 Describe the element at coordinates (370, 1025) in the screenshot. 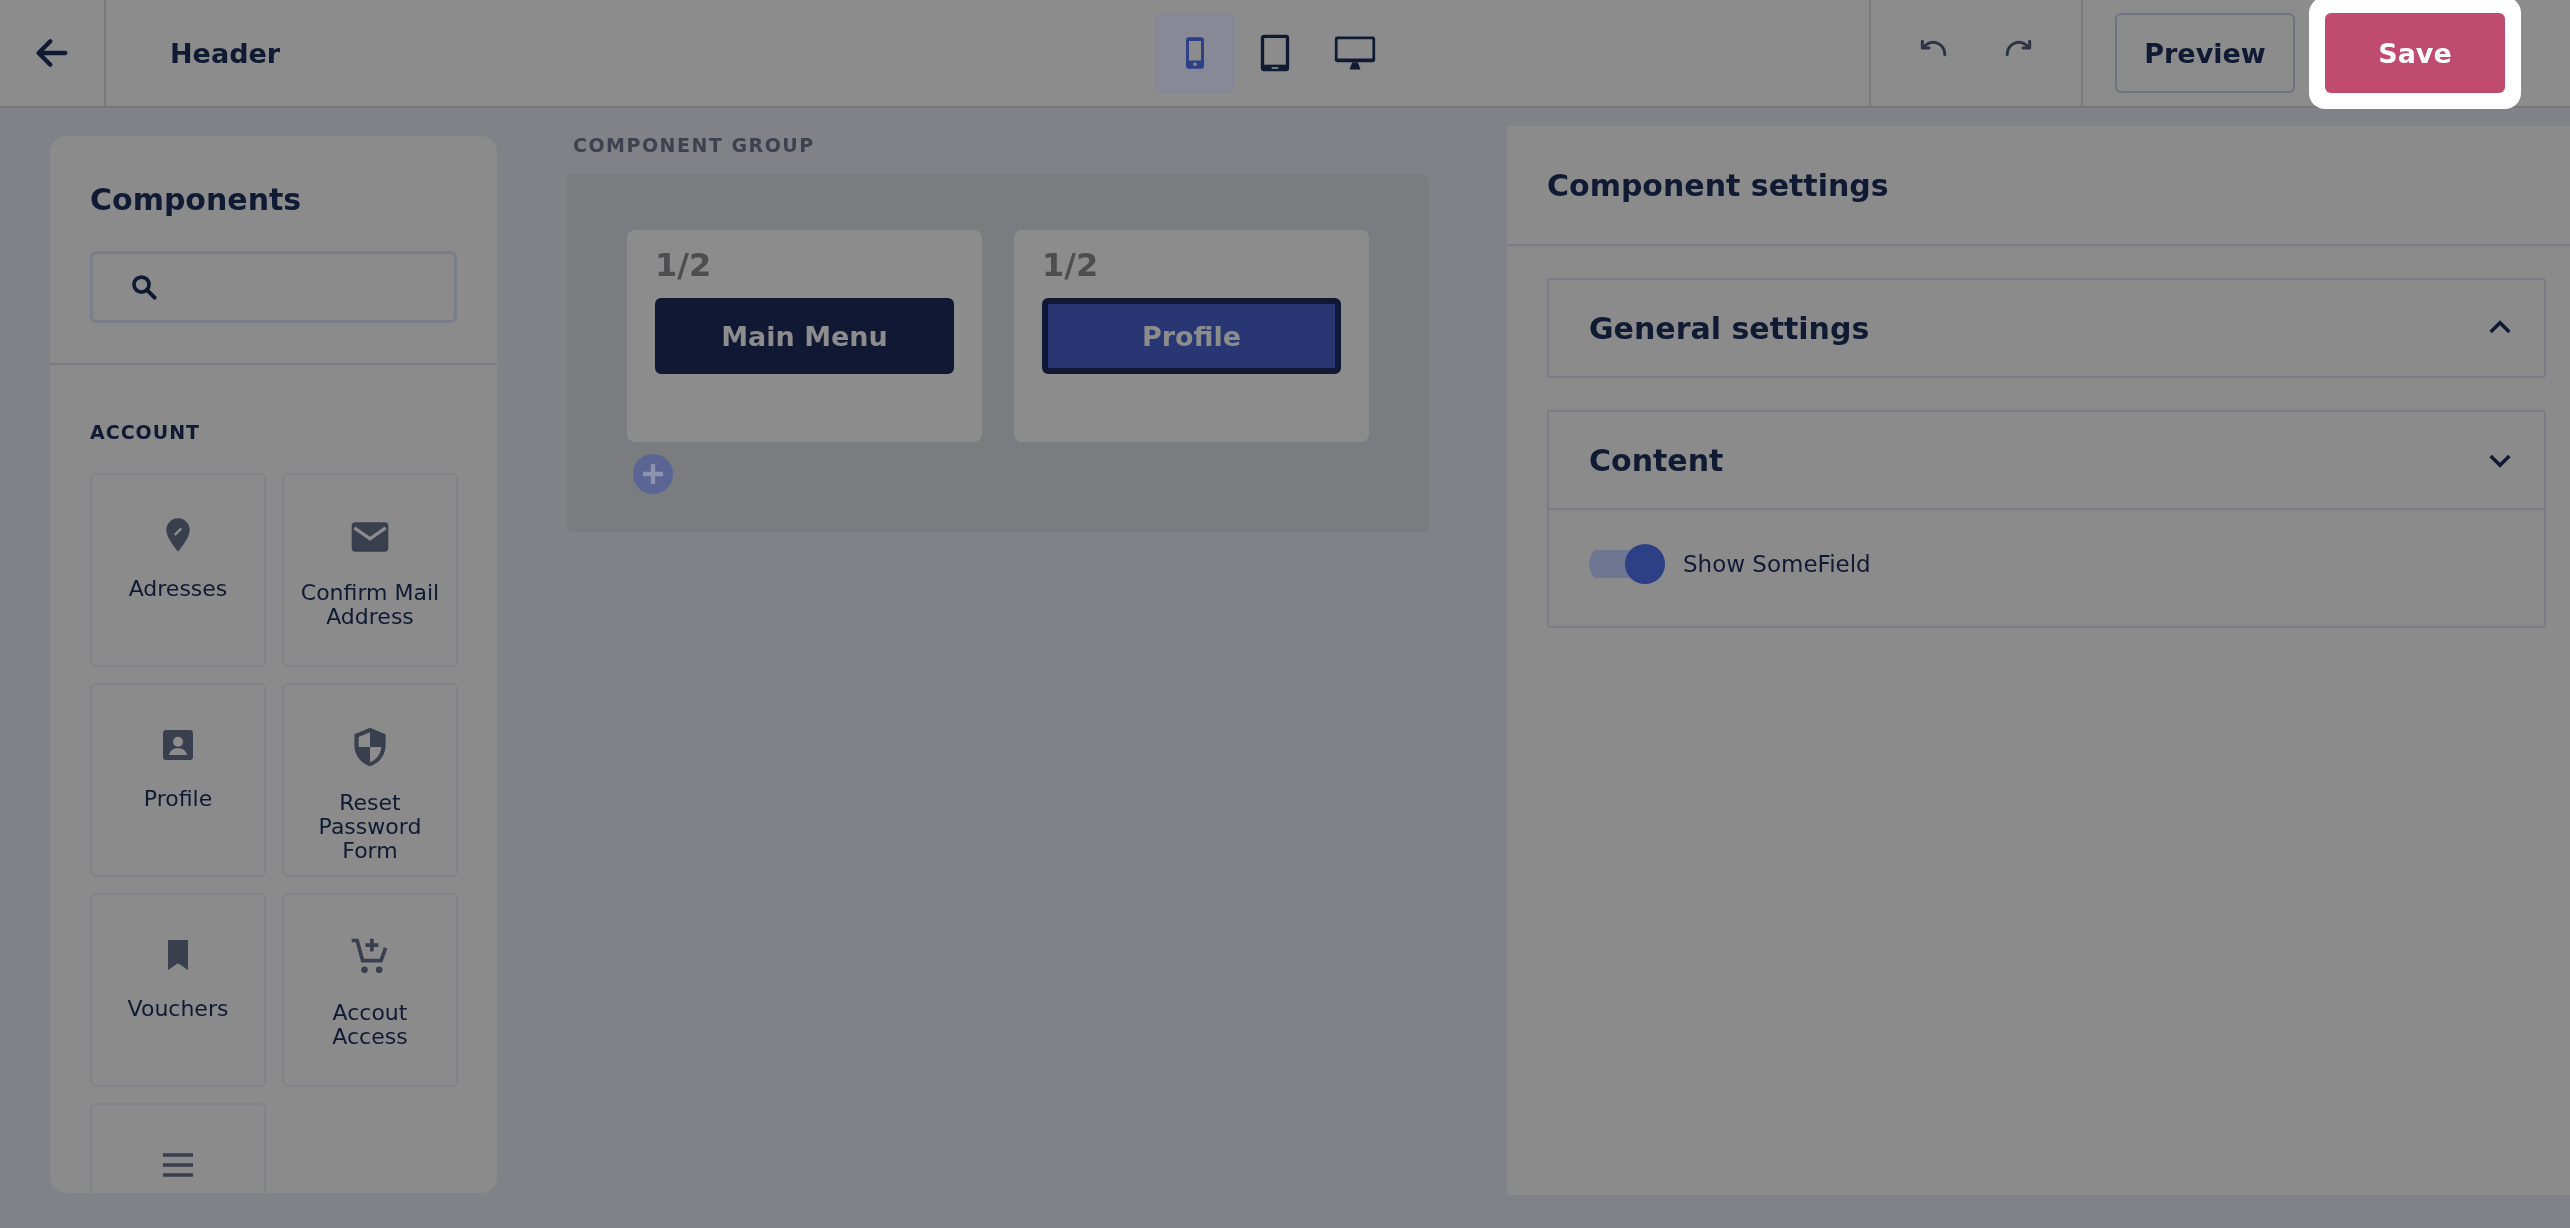

I see `tile-label: Accout Access` at that location.